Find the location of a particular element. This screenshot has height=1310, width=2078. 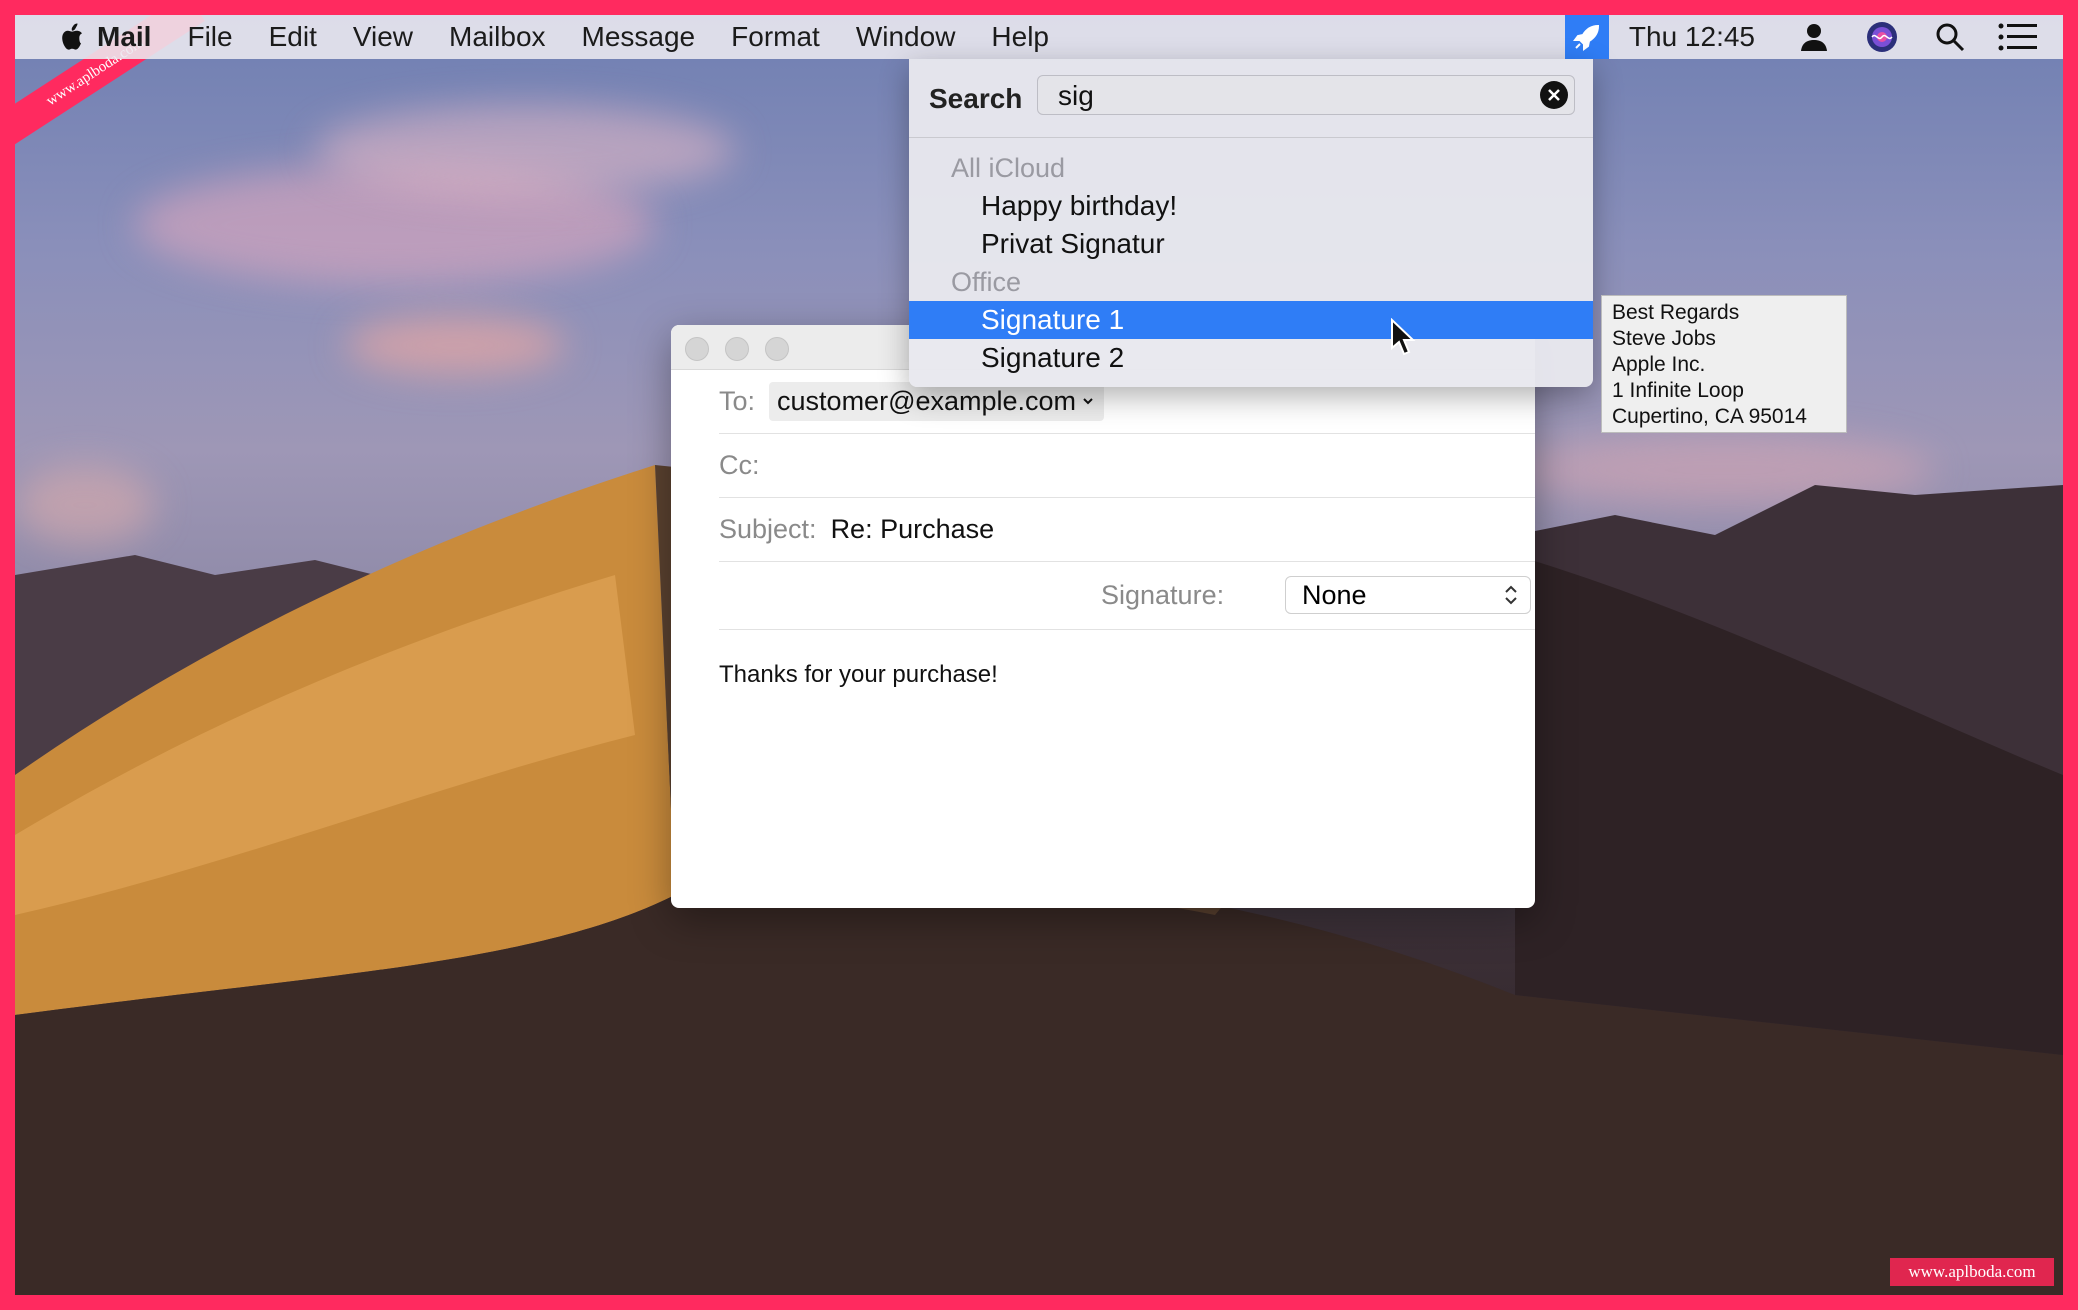

tooltip-line: Steve Jobs is located at coordinates (1664, 338).